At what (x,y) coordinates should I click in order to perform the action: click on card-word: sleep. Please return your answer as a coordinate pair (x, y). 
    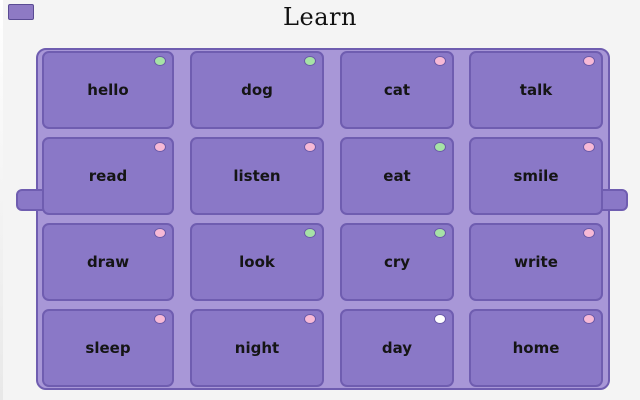
    Looking at the image, I should click on (108, 348).